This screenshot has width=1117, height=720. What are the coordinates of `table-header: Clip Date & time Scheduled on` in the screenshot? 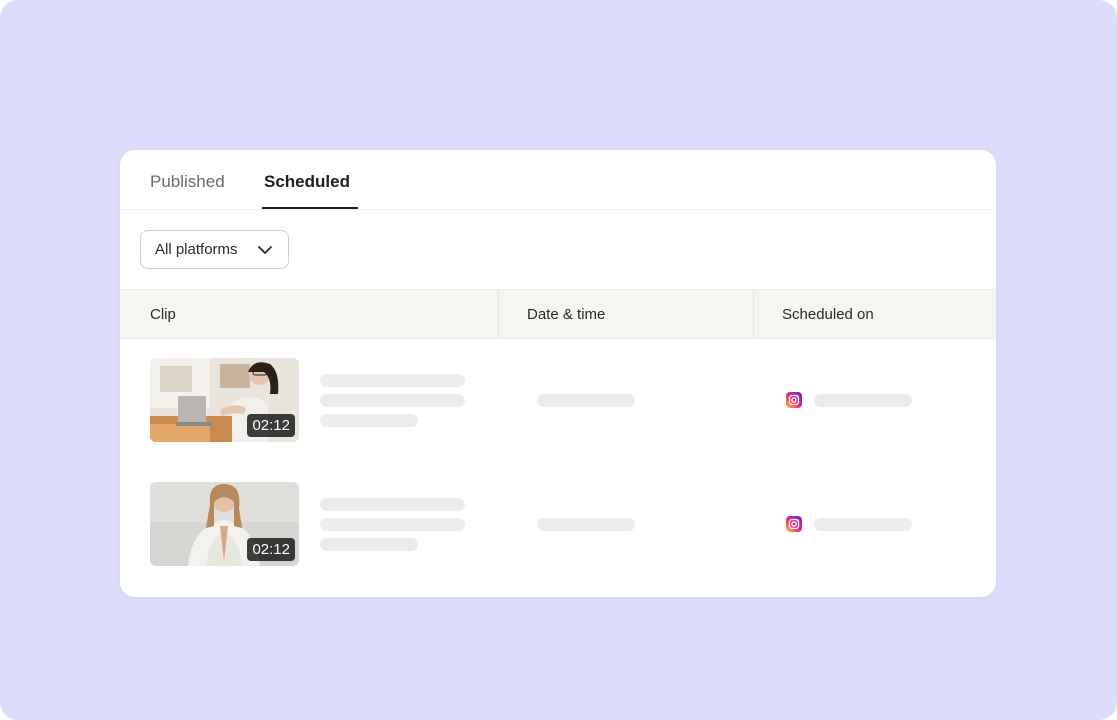 It's located at (558, 314).